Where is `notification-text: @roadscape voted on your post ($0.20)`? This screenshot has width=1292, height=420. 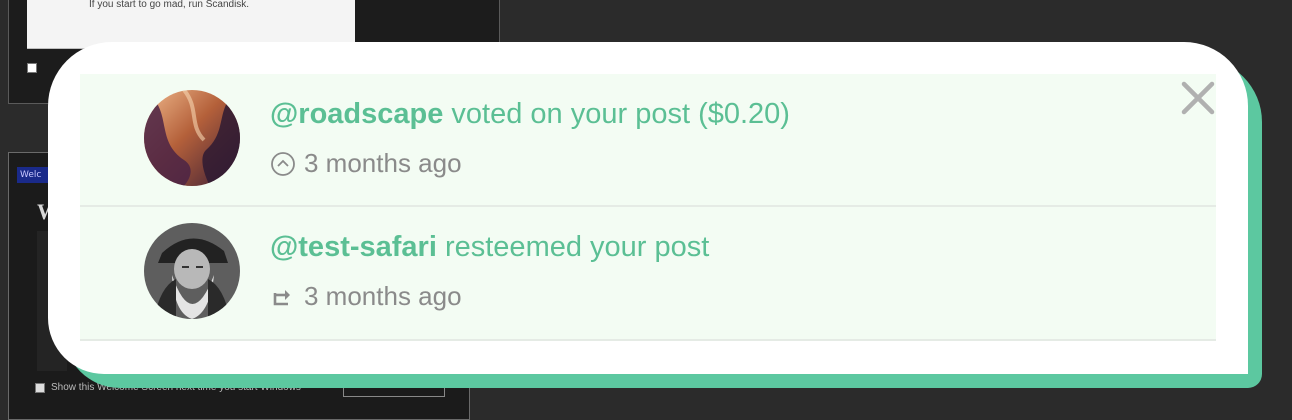 notification-text: @roadscape voted on your post ($0.20) is located at coordinates (530, 114).